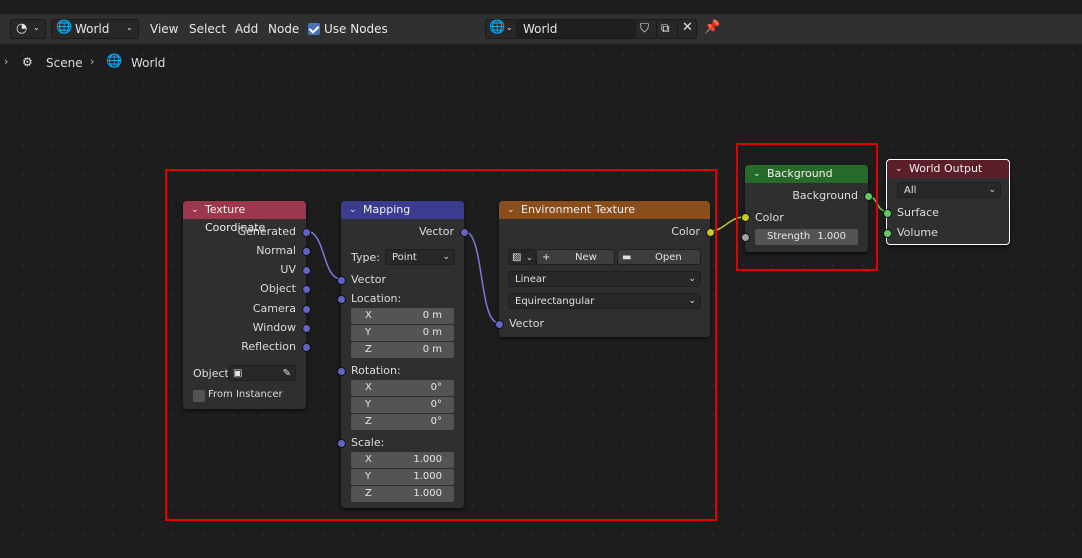  I want to click on socket-surface-in, so click(887, 213).